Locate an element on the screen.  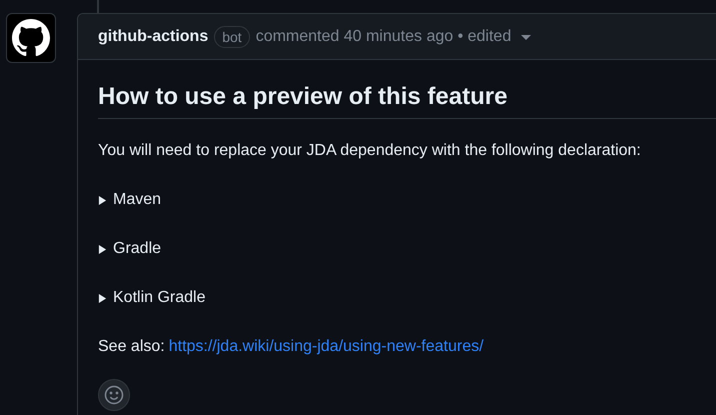
octocat-logo-icon is located at coordinates (31, 38).